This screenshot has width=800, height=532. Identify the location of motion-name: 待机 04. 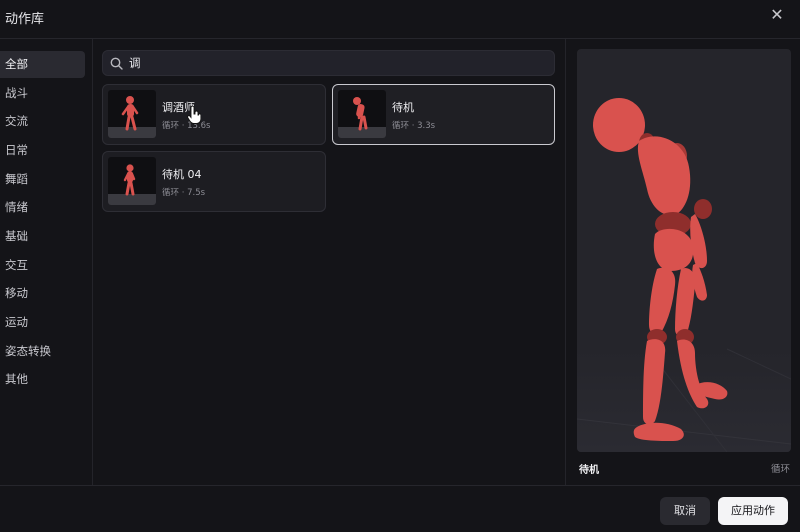
(182, 174).